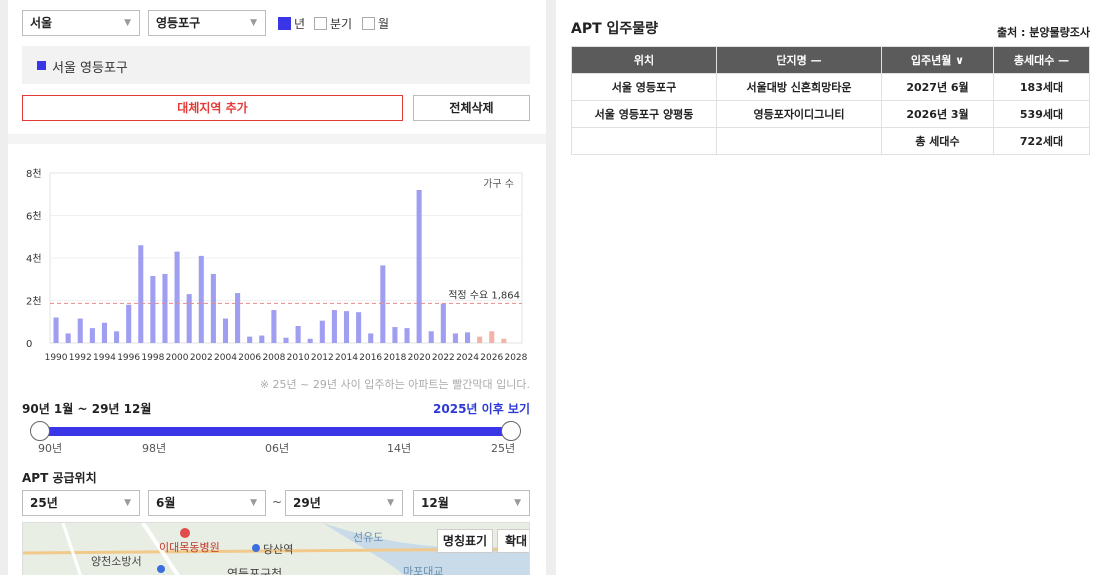 The image size is (1096, 575). What do you see at coordinates (298, 358) in the screenshot?
I see `x-tick-label: 2010` at bounding box center [298, 358].